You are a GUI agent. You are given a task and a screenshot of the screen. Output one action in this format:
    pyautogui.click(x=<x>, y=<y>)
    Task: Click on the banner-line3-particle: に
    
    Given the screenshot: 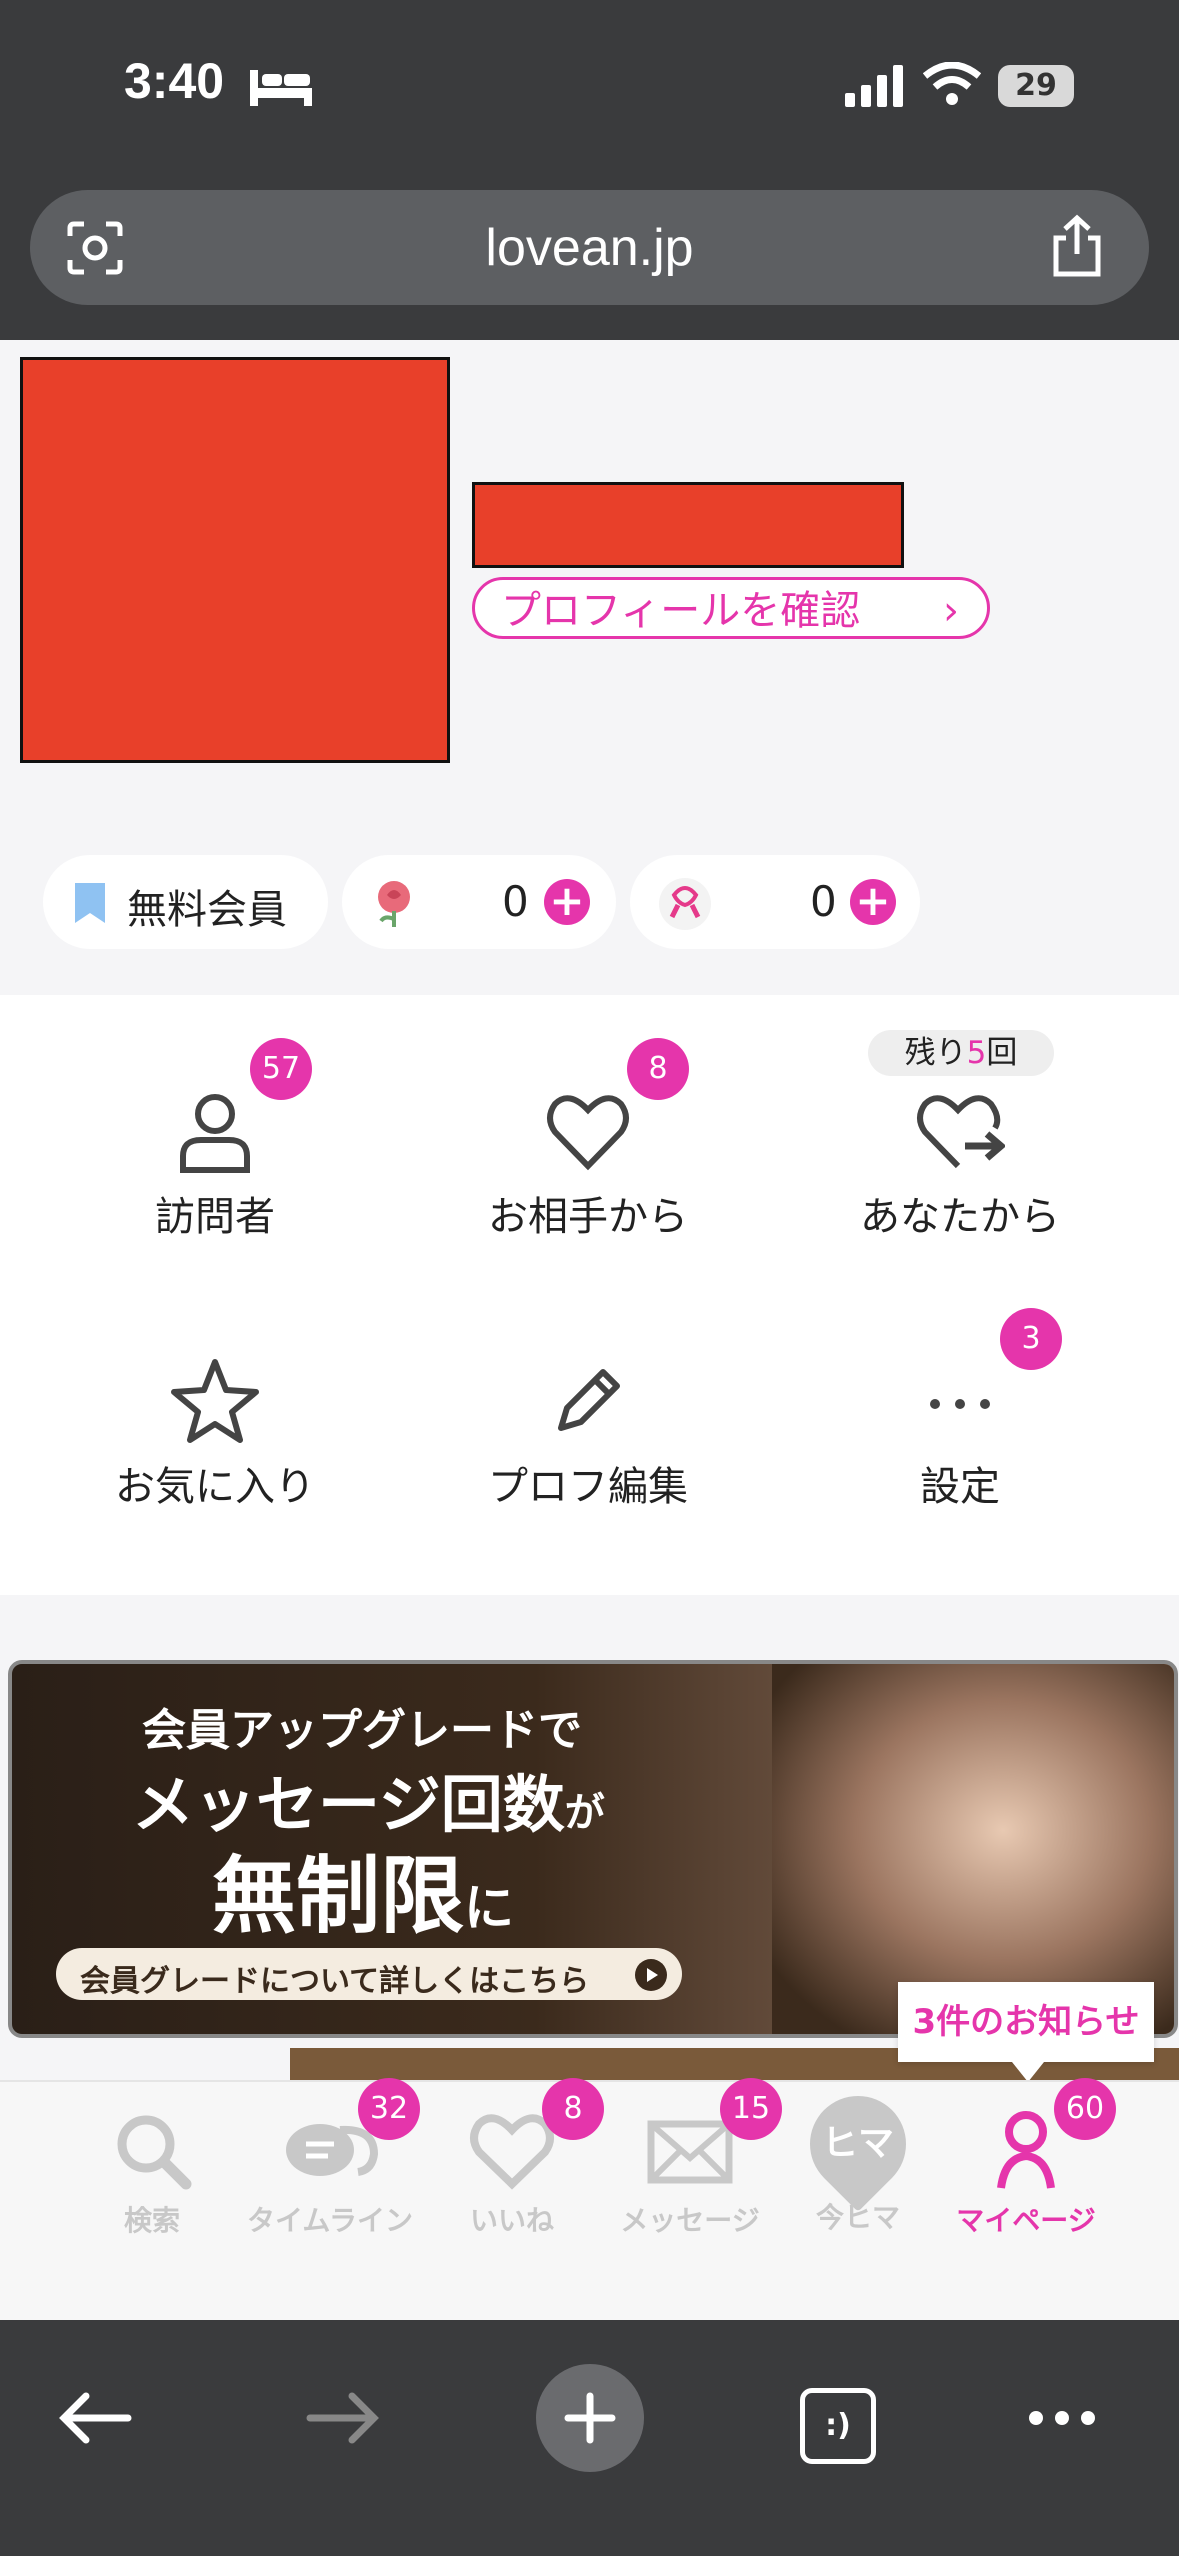 What is the action you would take?
    pyautogui.click(x=489, y=1908)
    